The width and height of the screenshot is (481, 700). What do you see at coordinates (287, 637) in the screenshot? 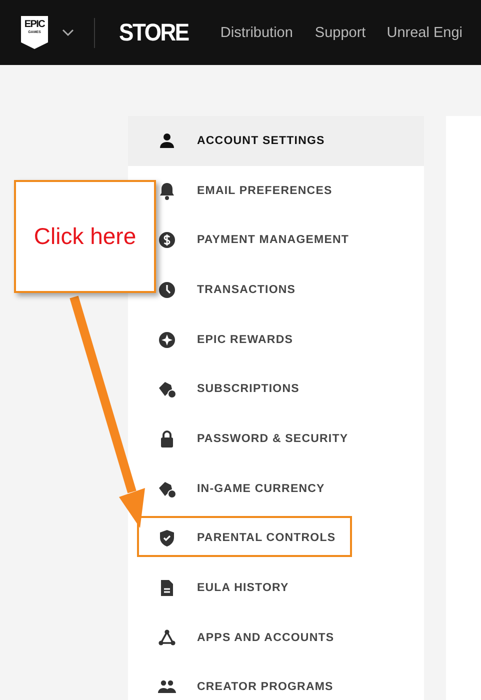
I see `sidebar-item: APPS AND ACCOUNTS` at bounding box center [287, 637].